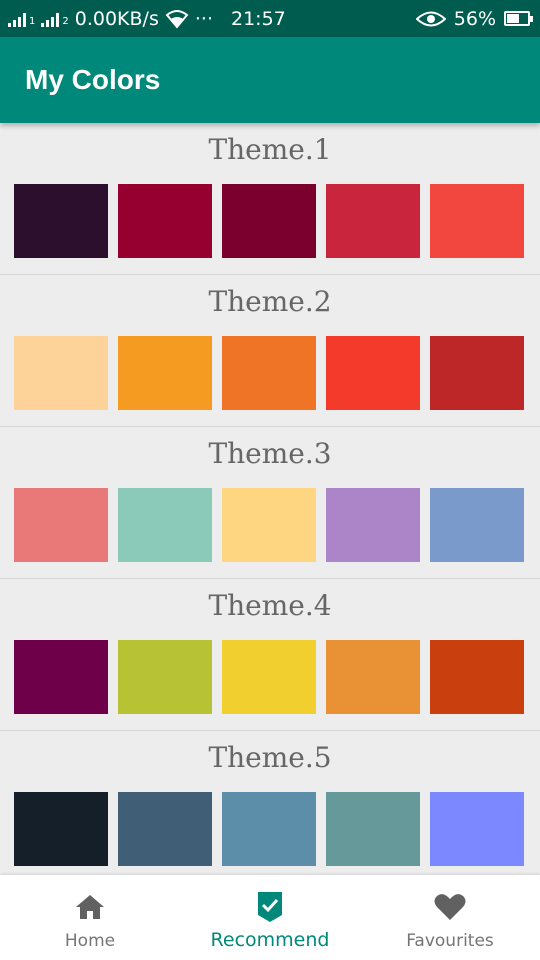  What do you see at coordinates (21, 19) in the screenshot?
I see `signal-1-icon: 1` at bounding box center [21, 19].